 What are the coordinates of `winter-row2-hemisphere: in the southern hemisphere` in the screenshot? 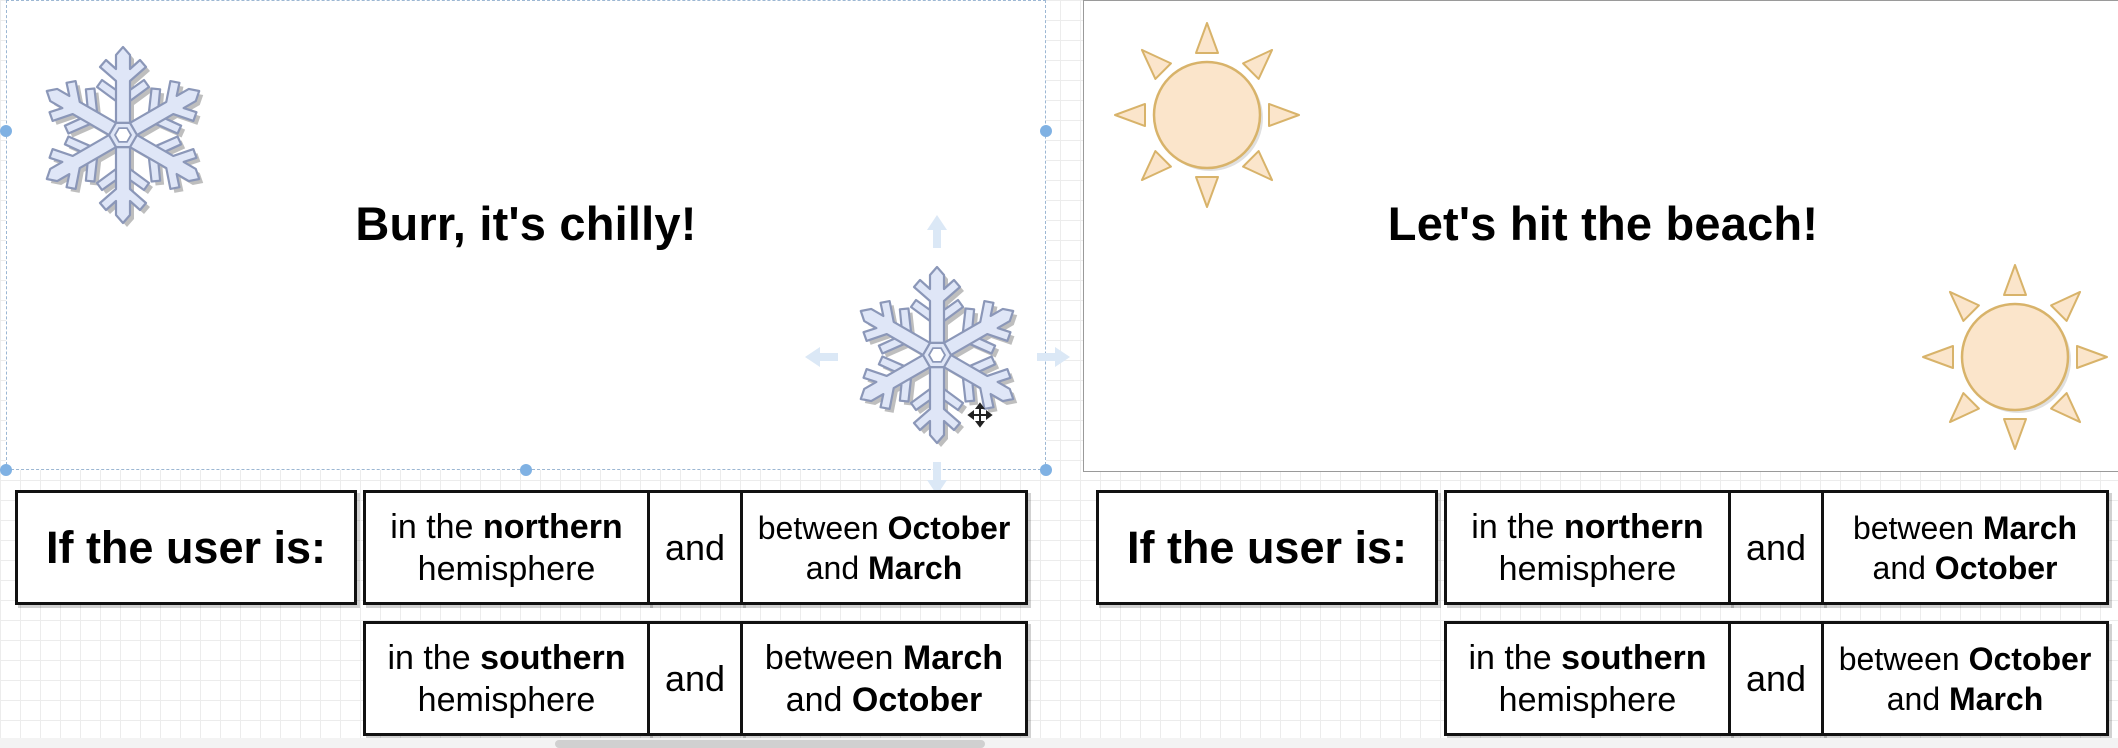 It's located at (506, 678).